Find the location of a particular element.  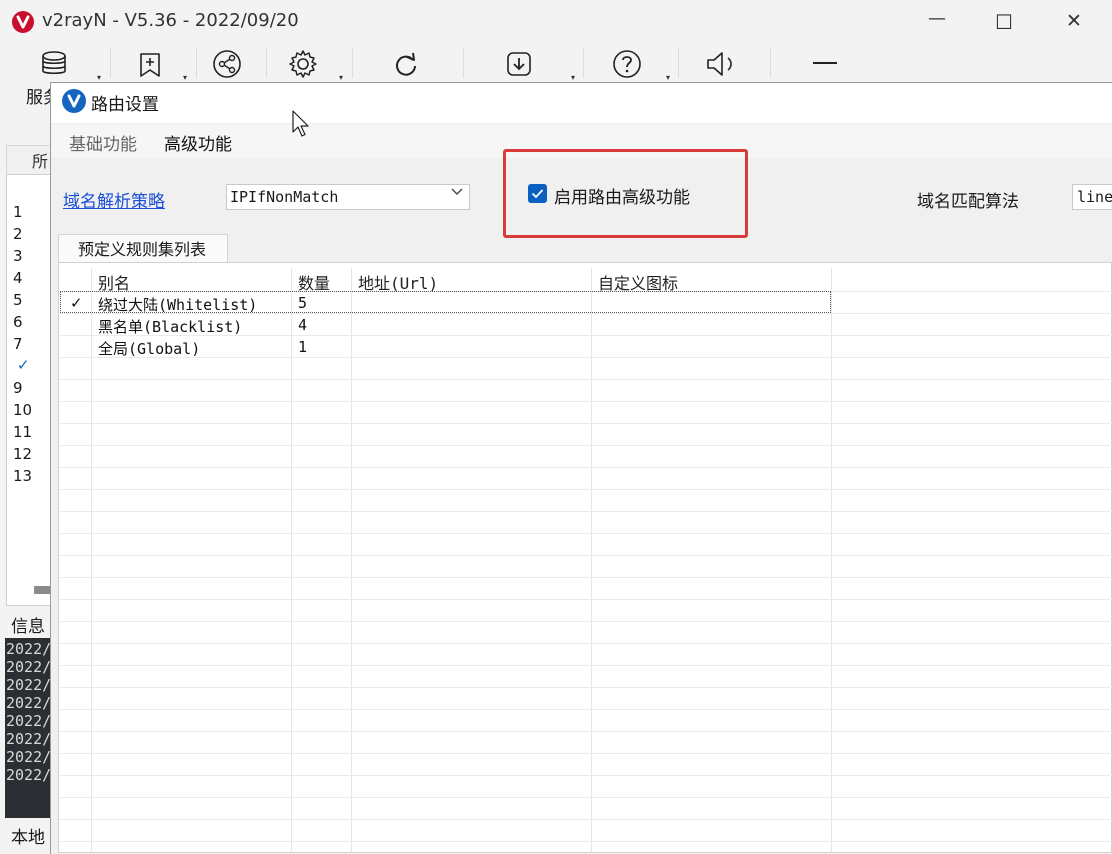

enable-advanced-routing-label: 启用路由高级功能 is located at coordinates (622, 195).